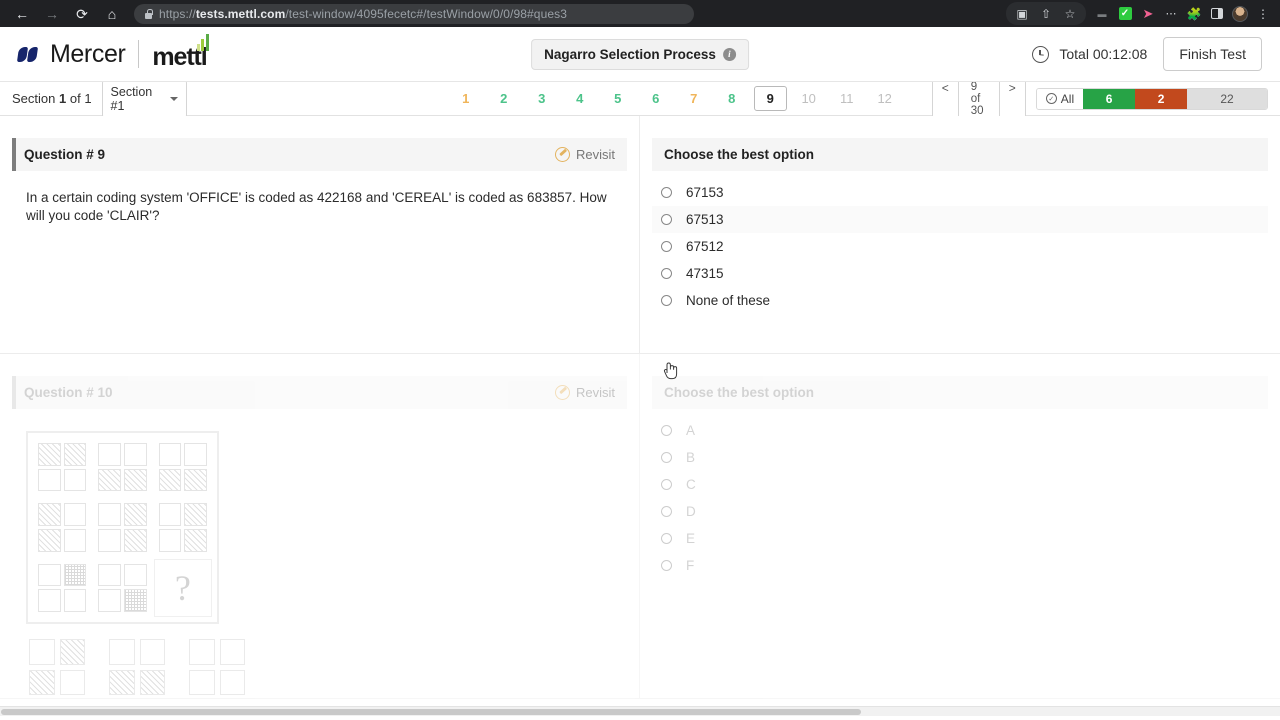 This screenshot has height=720, width=1280. I want to click on matrix-puzzle-grid: ?, so click(122, 527).